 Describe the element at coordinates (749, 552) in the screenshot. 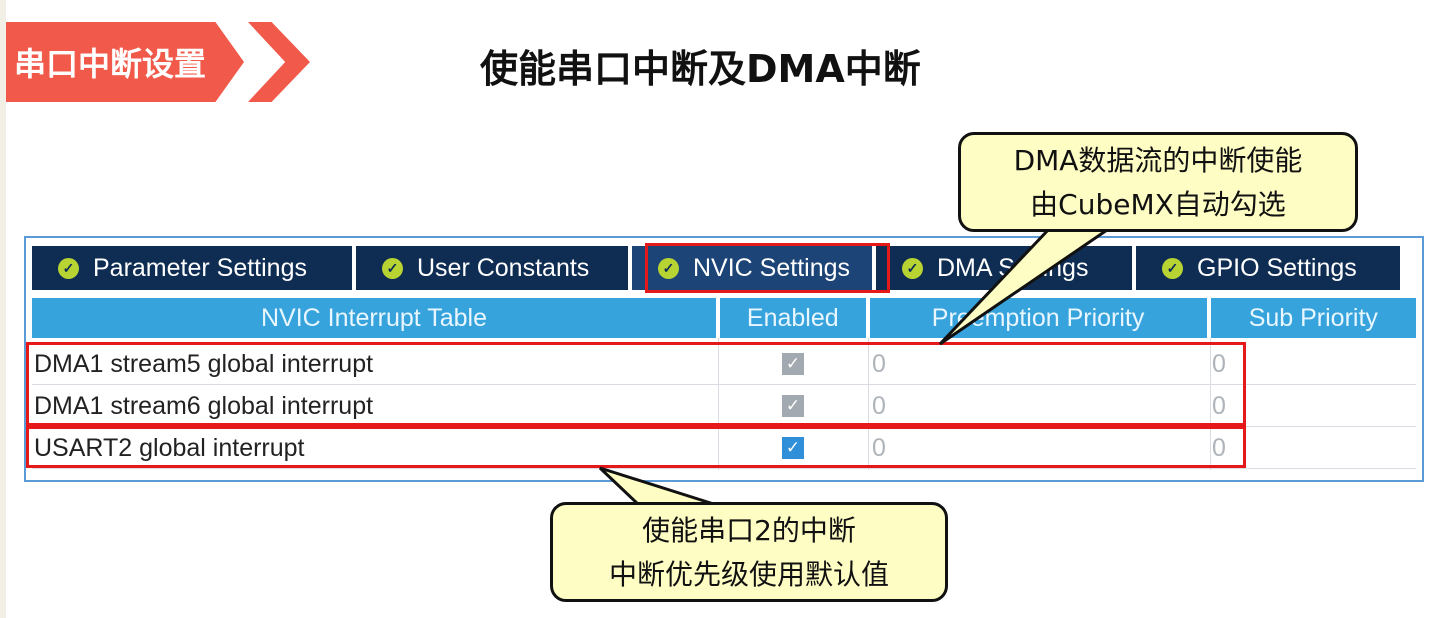

I see `callout-usart-interrupt: 使能串口2的中断 中断优先级使用默认值` at that location.